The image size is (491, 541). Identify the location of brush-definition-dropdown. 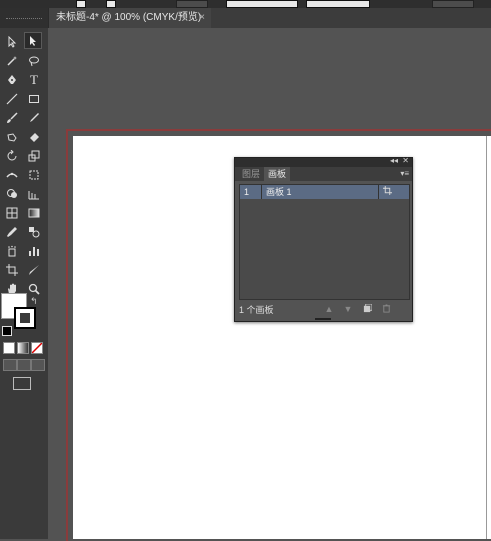
(338, 4).